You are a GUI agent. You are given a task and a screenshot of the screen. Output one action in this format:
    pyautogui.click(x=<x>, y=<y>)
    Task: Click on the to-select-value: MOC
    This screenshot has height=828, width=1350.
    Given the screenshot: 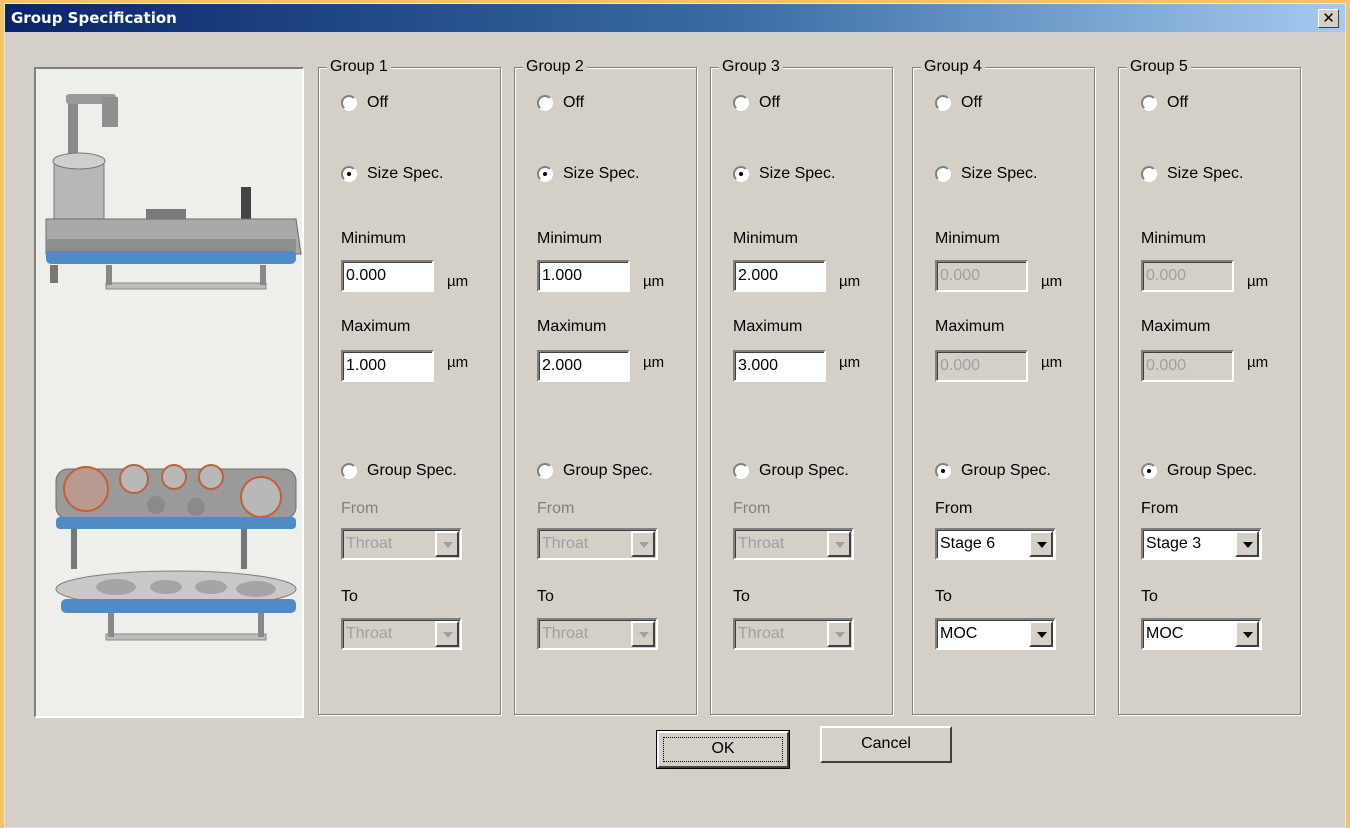 What is the action you would take?
    pyautogui.click(x=959, y=633)
    